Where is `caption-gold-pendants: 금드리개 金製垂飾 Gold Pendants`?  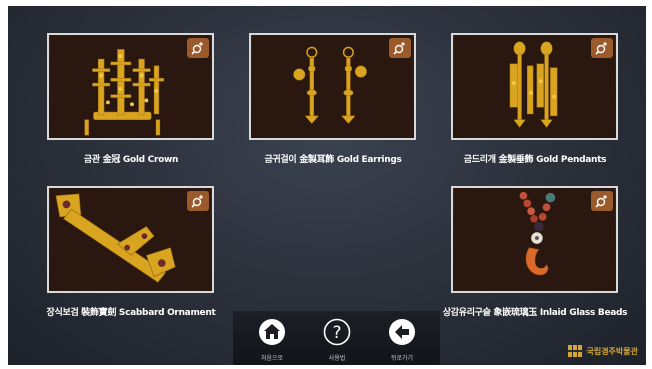 caption-gold-pendants: 금드리개 金製垂飾 Gold Pendants is located at coordinates (535, 160).